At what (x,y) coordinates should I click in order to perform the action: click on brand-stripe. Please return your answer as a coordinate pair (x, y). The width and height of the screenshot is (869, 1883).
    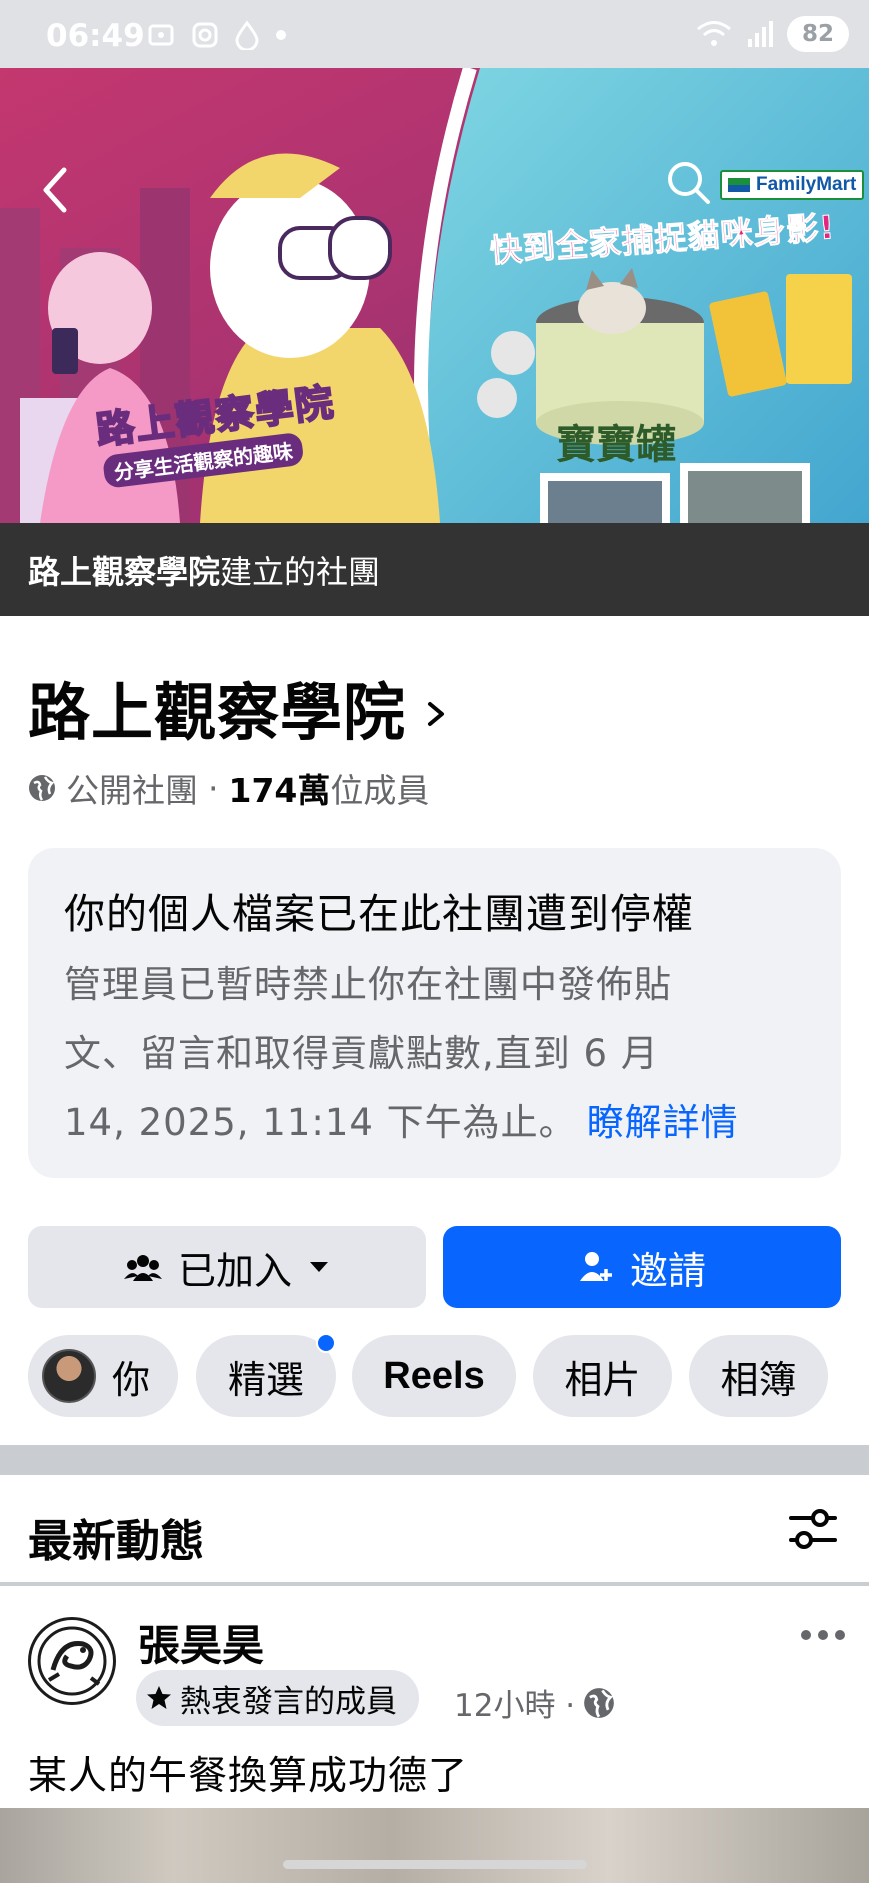
    Looking at the image, I should click on (739, 185).